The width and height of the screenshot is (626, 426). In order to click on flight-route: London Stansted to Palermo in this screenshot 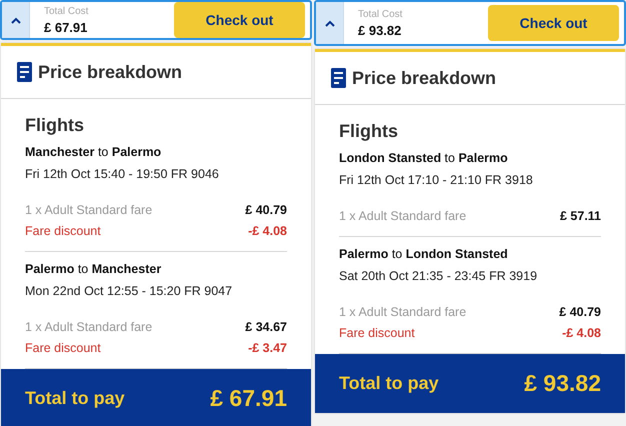, I will do `click(424, 158)`.